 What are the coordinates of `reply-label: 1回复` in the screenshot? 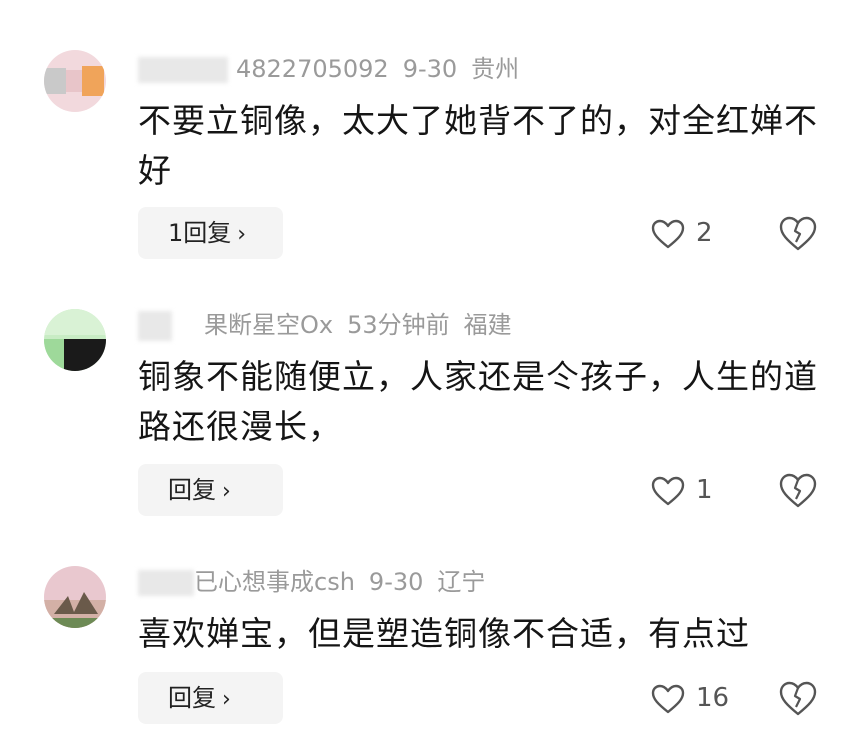 It's located at (200, 233).